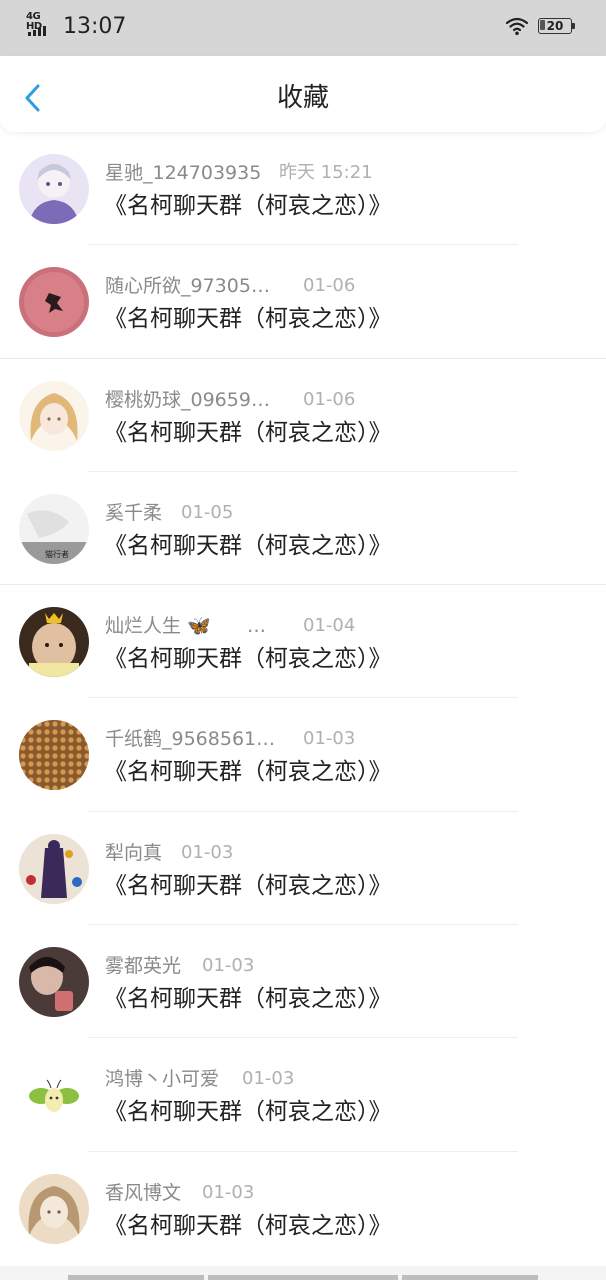  Describe the element at coordinates (41, 25) in the screenshot. I see `cellular-signal-icon: 4G HD` at that location.